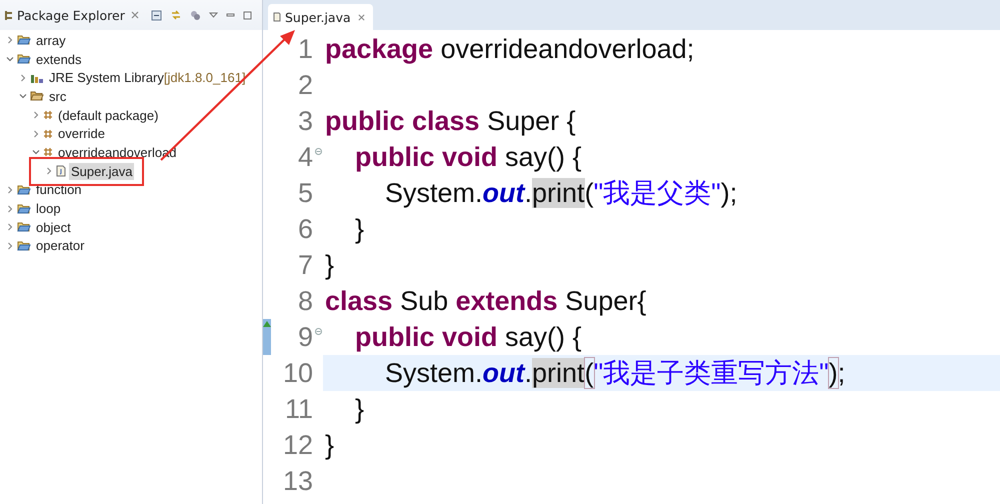 The image size is (1000, 504). Describe the element at coordinates (485, 301) in the screenshot. I see `code-line: class Sub extends Super{` at that location.